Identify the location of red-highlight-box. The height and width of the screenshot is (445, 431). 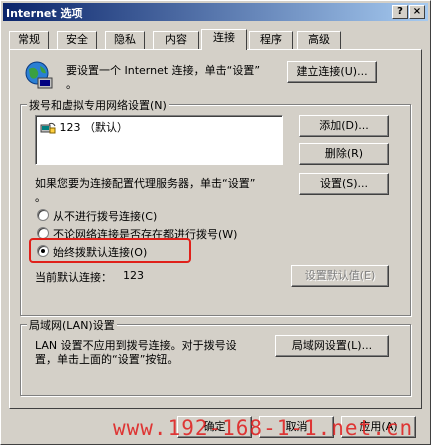
(110, 250).